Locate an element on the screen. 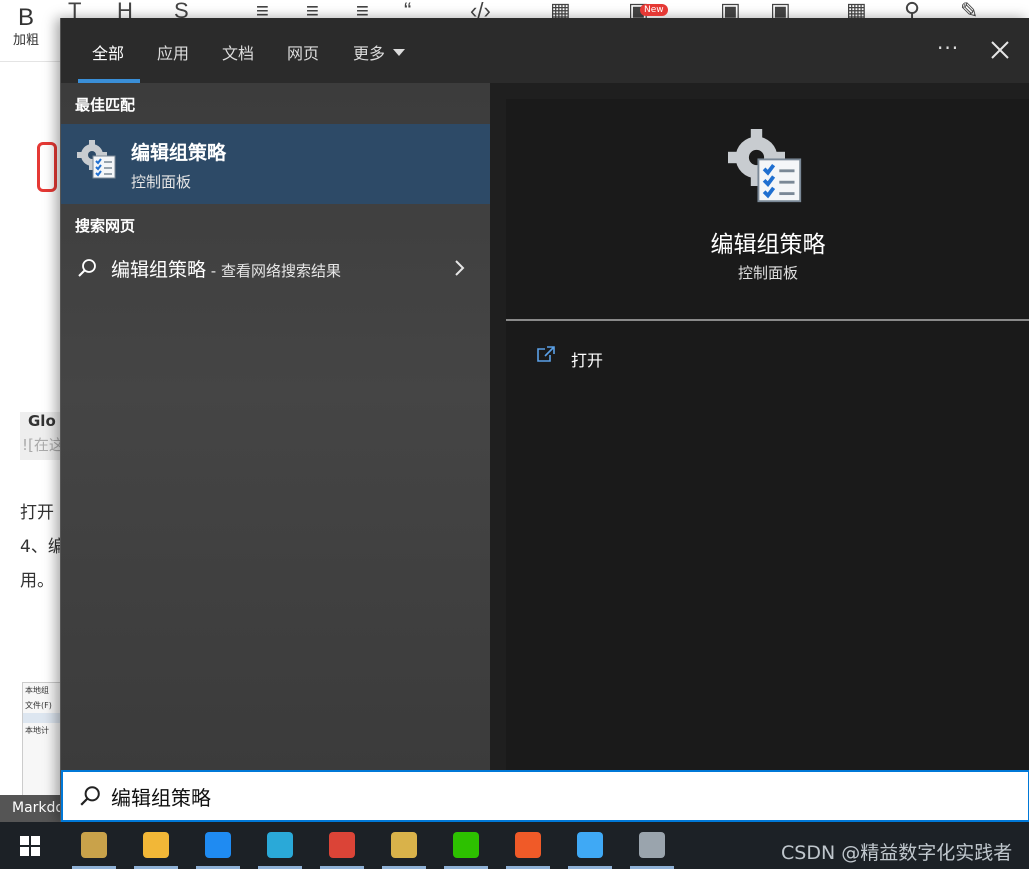 This screenshot has height=869, width=1029. feishu-app-button is located at coordinates (218, 847).